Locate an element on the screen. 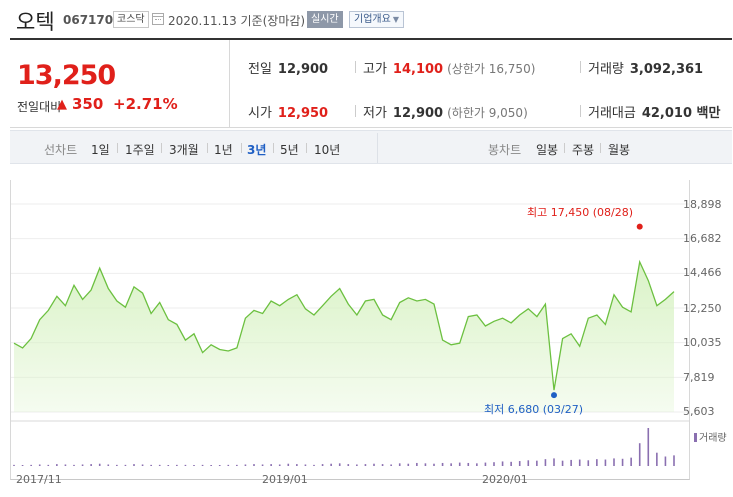  open-value: 12,950 is located at coordinates (303, 113).